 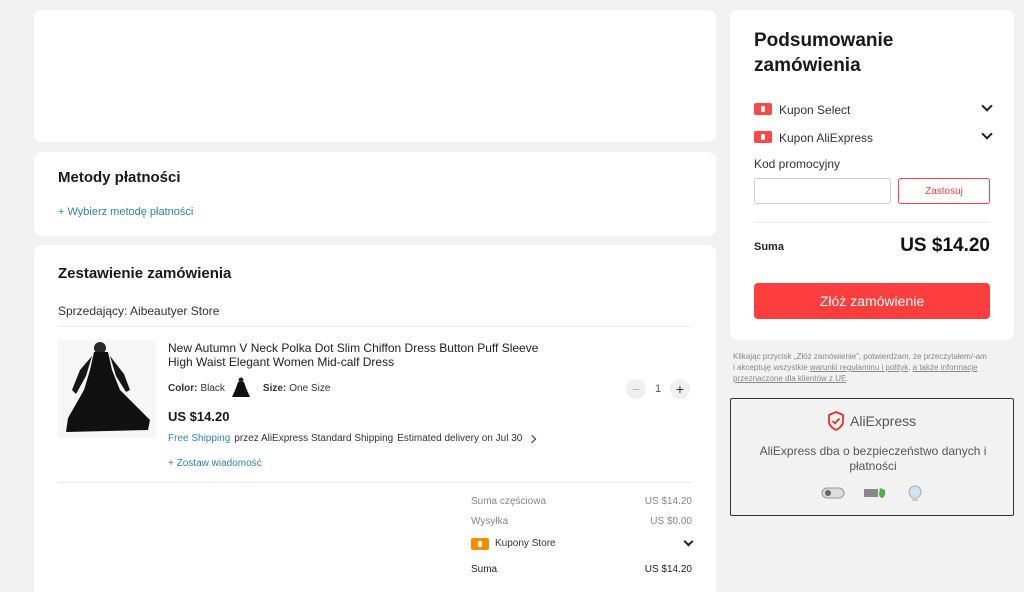 I want to click on size-value: One Size, so click(x=310, y=388).